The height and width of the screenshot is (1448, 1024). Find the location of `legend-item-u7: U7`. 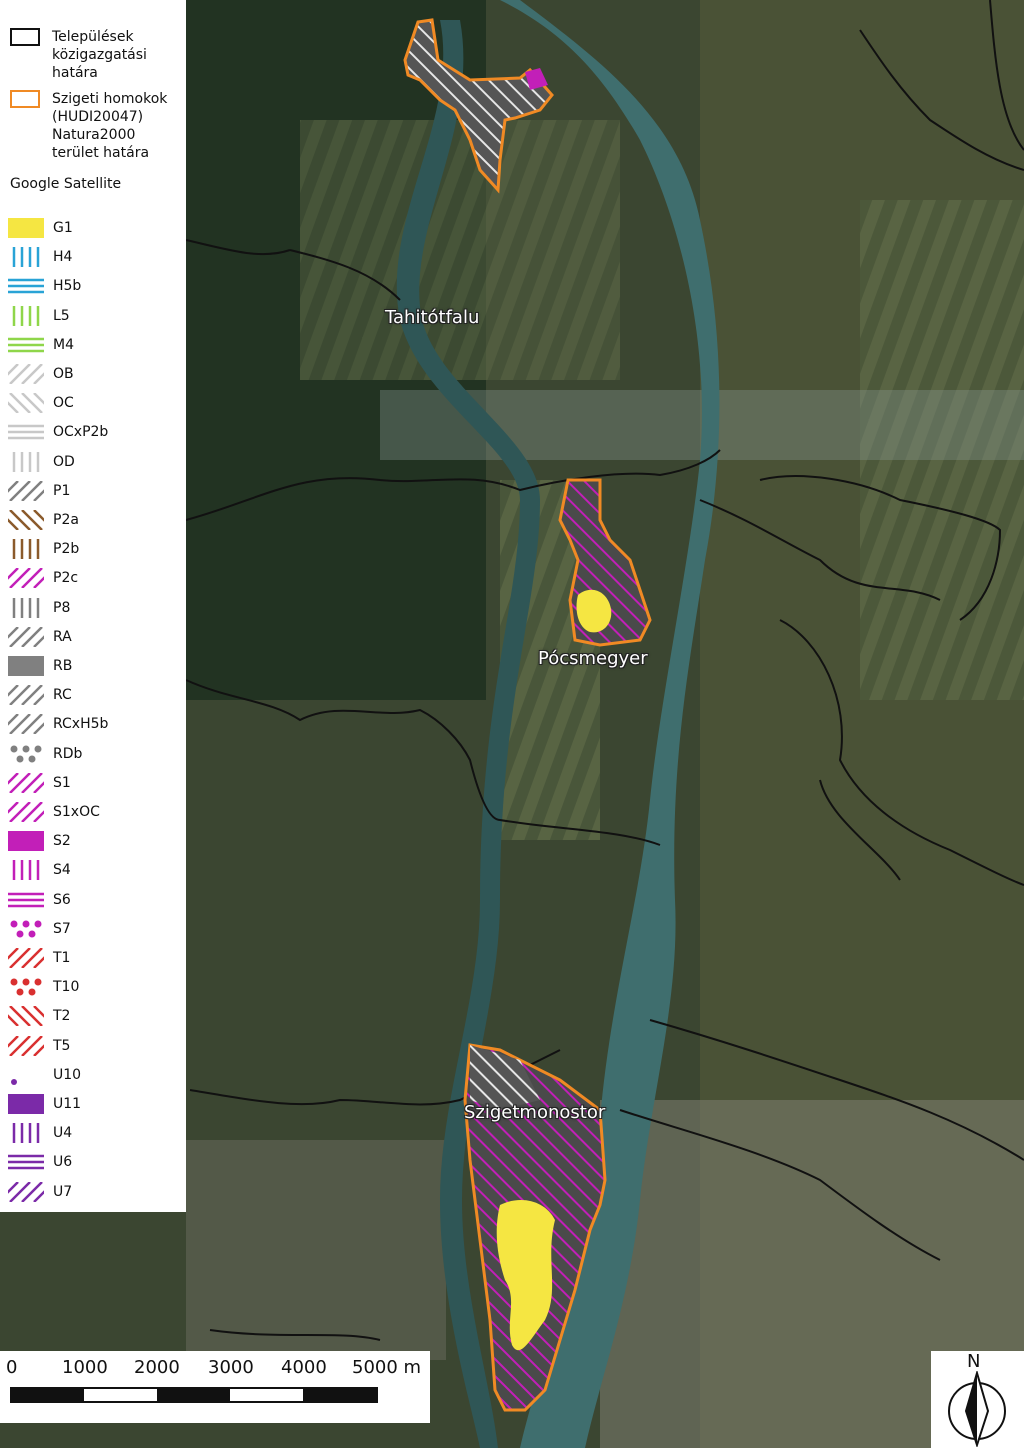

legend-item-u7: U7 is located at coordinates (40, 1192).